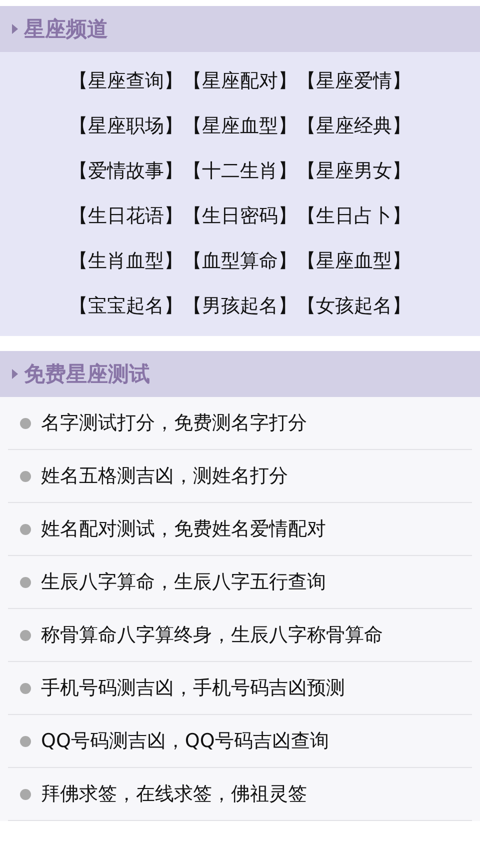 This screenshot has width=480, height=854. Describe the element at coordinates (212, 635) in the screenshot. I see `test-link: 称骨算命八字算终身，生辰八字称骨算命` at that location.